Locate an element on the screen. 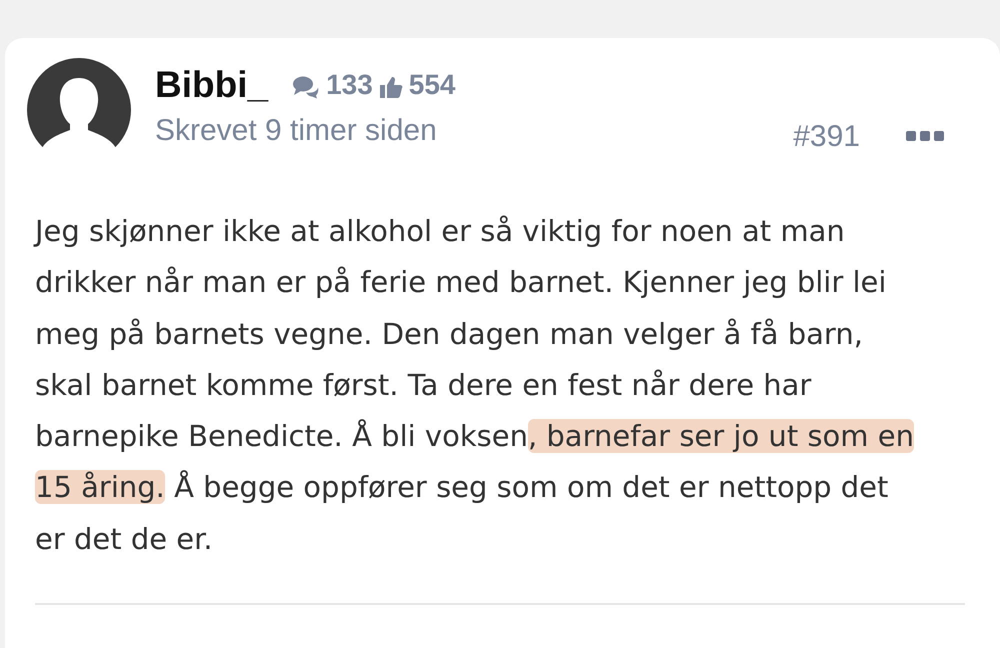 Image resolution: width=1000 pixels, height=648 pixels. avatar-icon is located at coordinates (79, 110).